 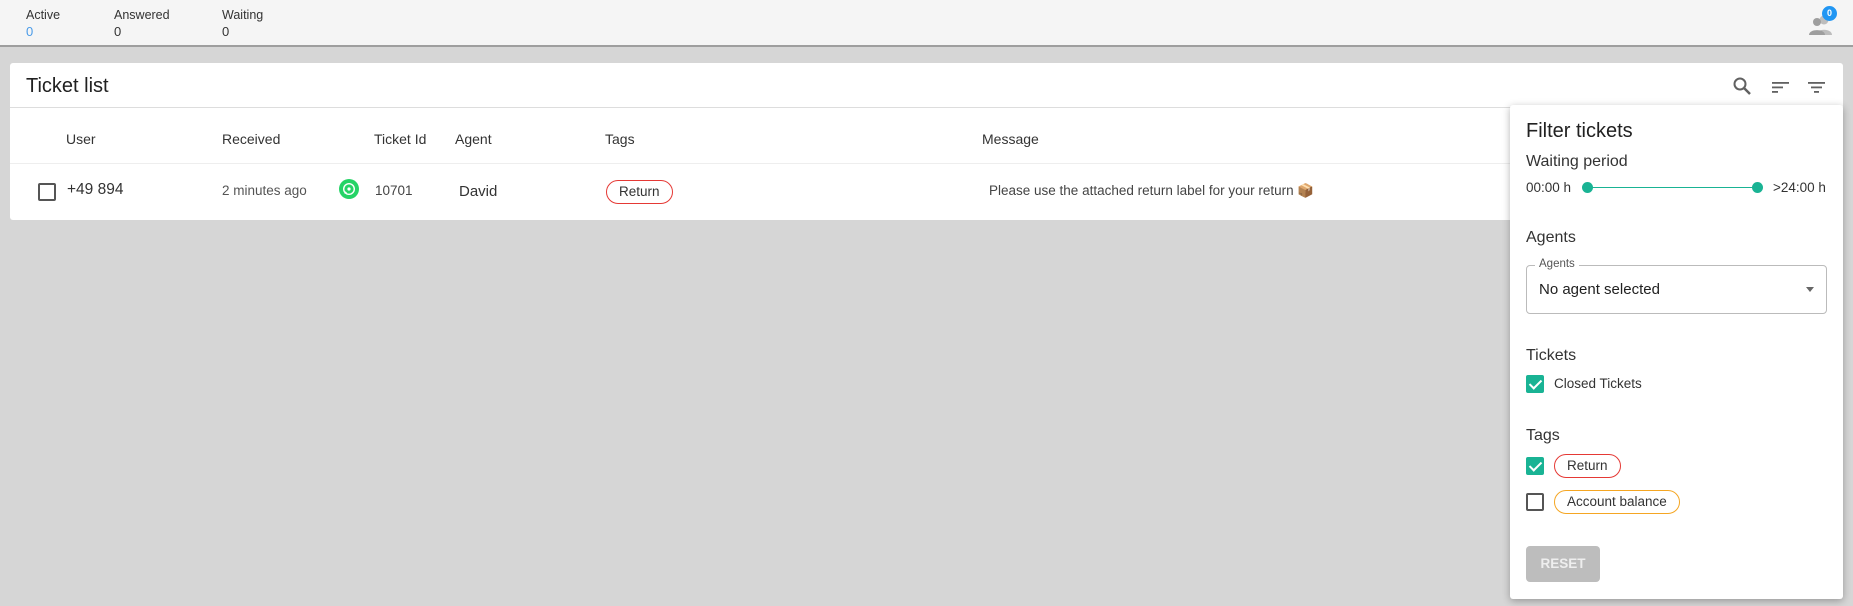 What do you see at coordinates (1535, 502) in the screenshot?
I see `tag-account-balance-checkbox` at bounding box center [1535, 502].